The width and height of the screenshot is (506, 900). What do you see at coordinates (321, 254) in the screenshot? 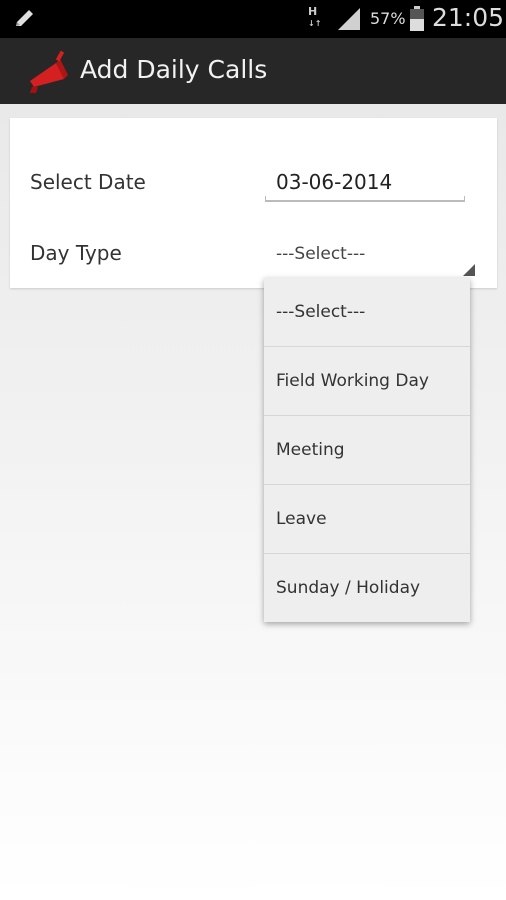
I see `day-type-selected-value: ---Select---` at bounding box center [321, 254].